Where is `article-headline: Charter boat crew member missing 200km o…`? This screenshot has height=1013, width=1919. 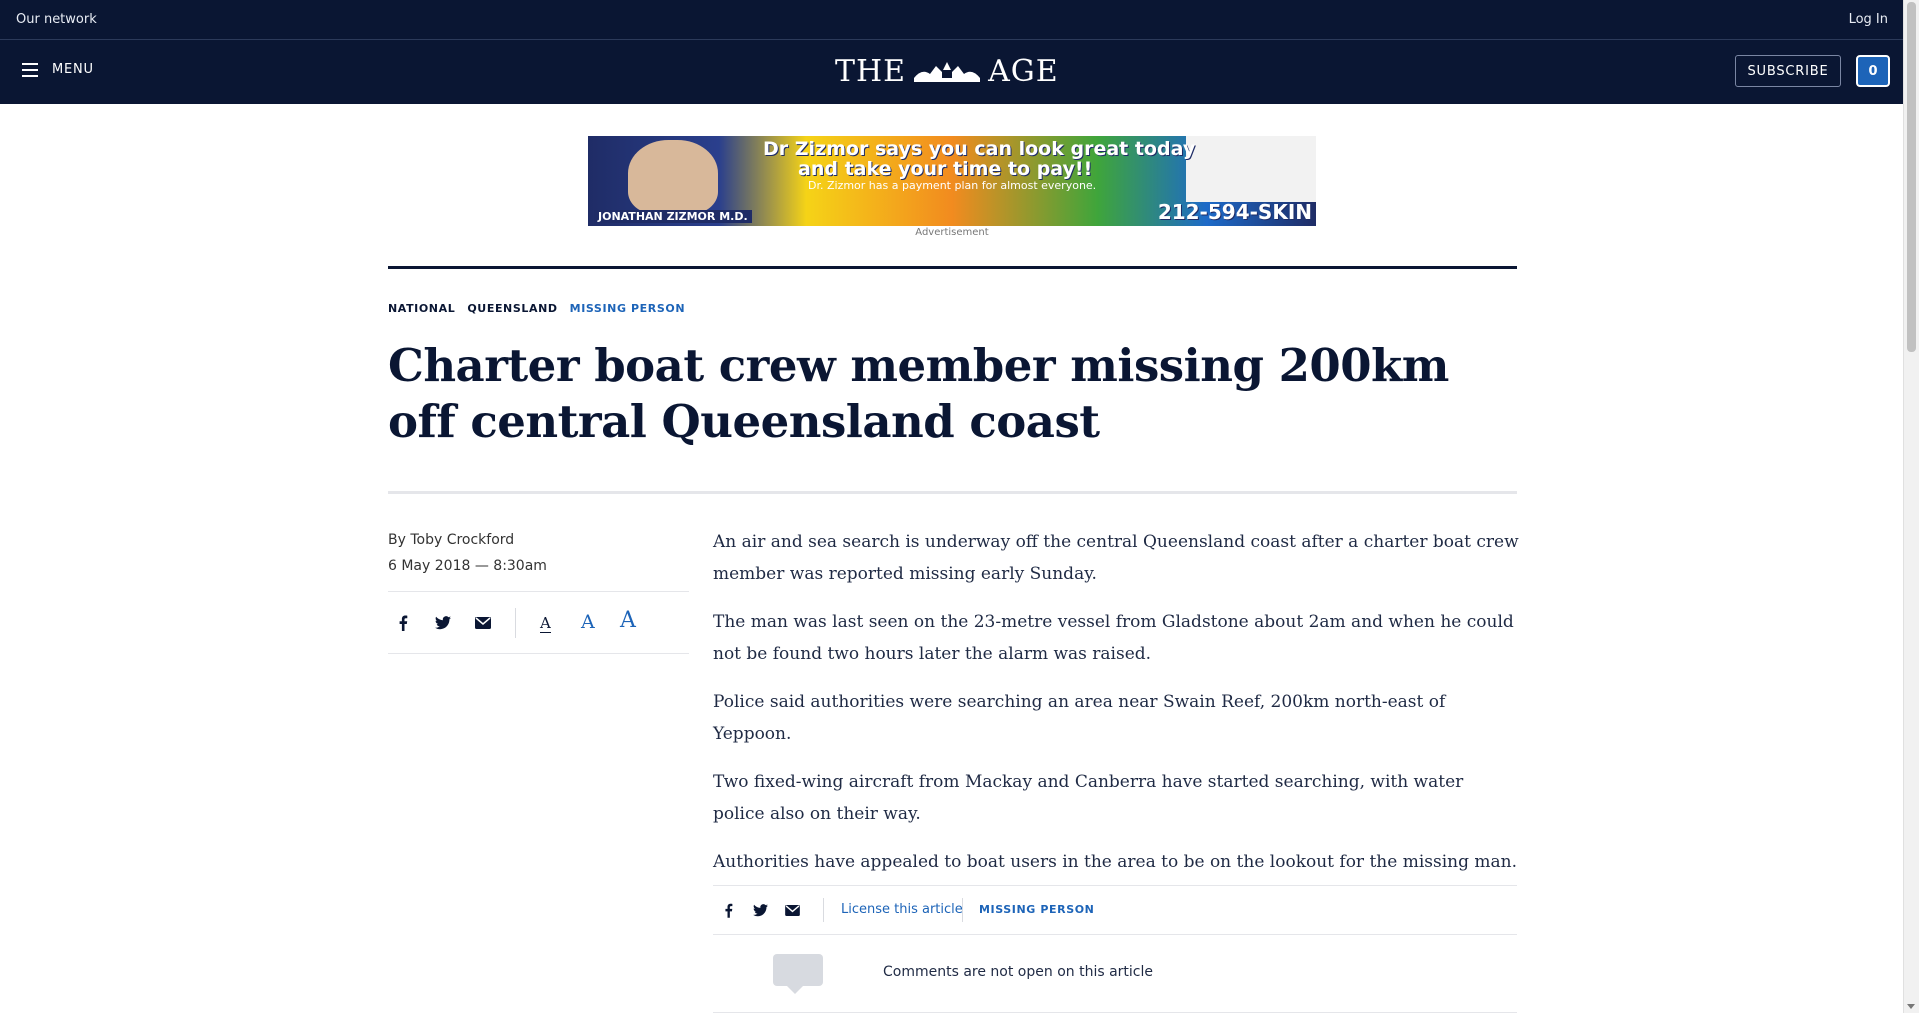
article-headline: Charter boat crew member missing 200km o… is located at coordinates (918, 393).